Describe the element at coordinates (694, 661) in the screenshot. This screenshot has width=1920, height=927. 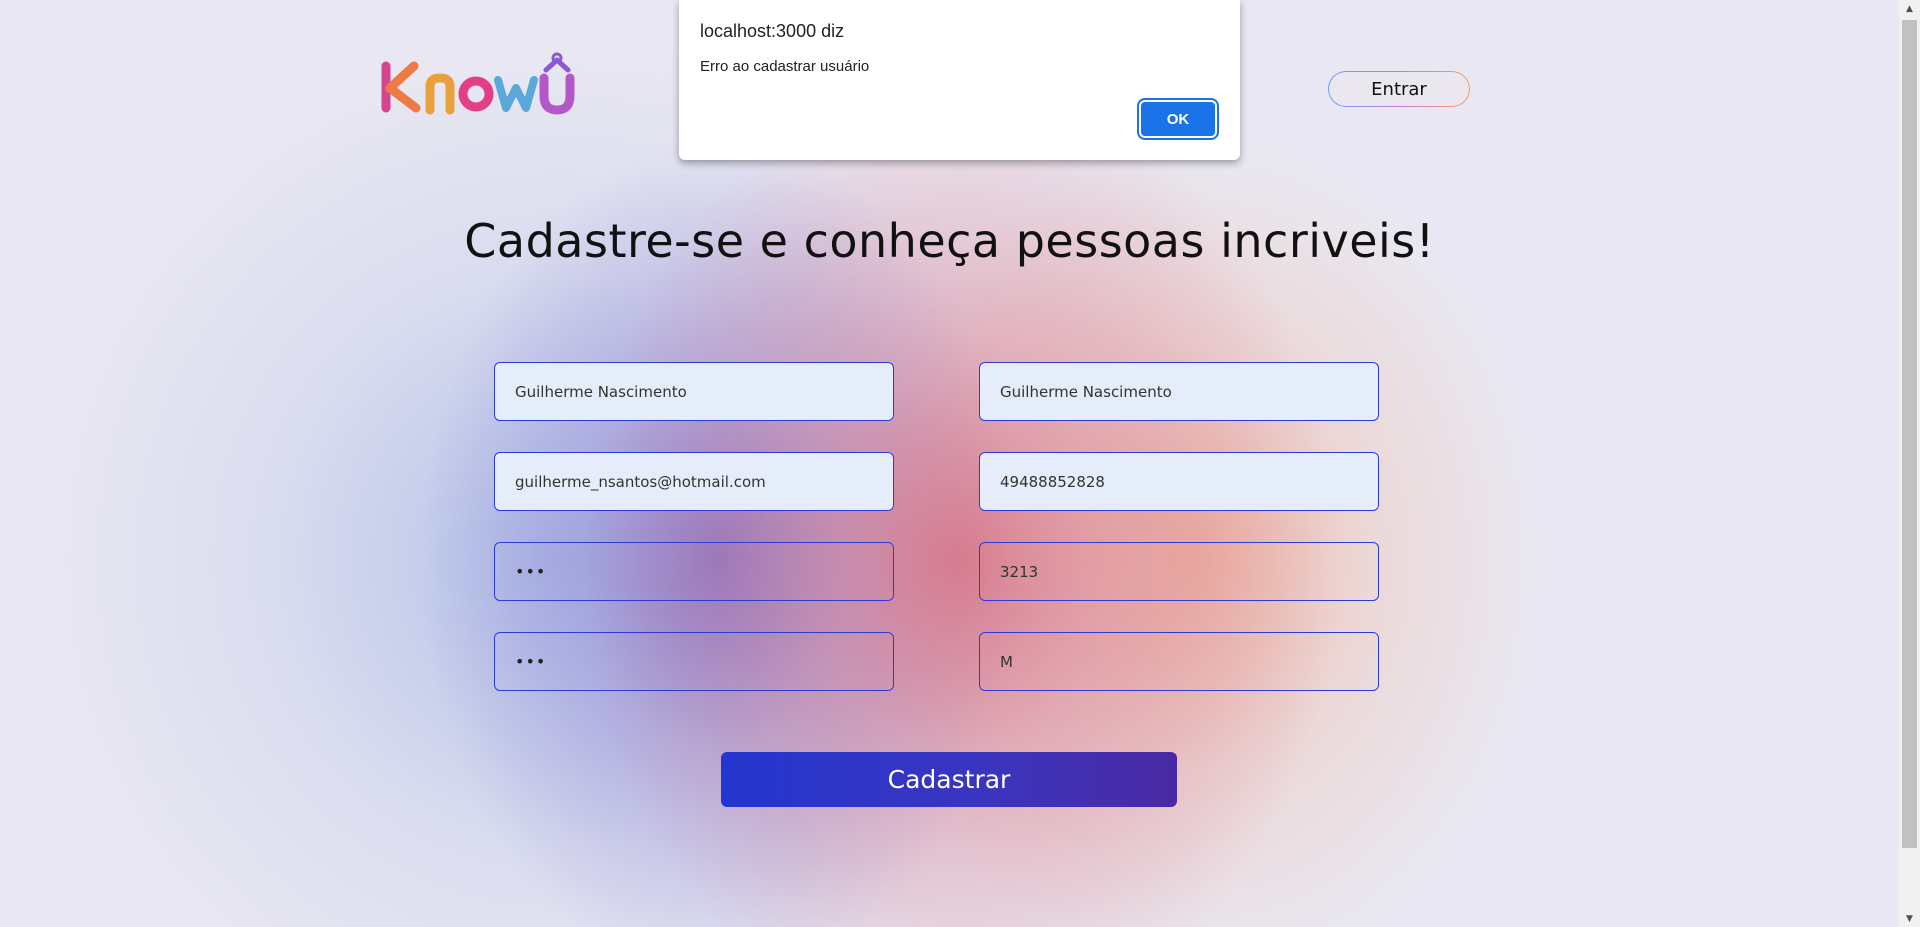
I see `confirm-password-field: •••` at that location.